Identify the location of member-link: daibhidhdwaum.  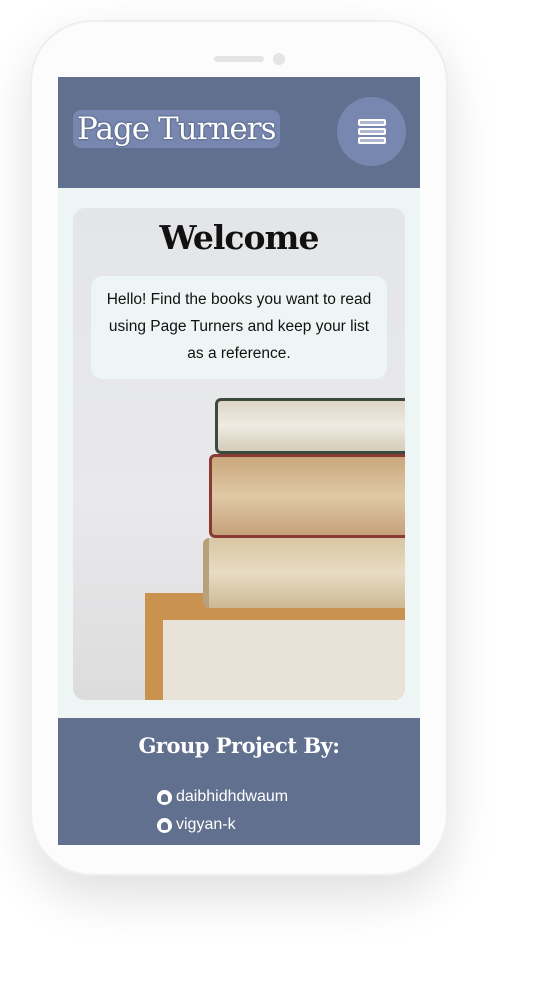
(222, 797).